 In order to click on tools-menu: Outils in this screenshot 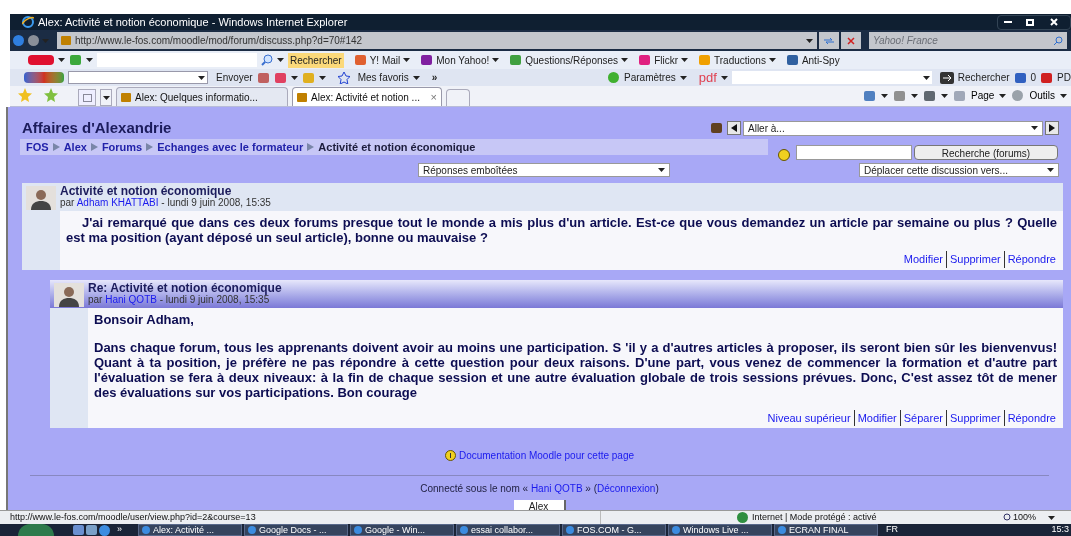, I will do `click(1042, 95)`.